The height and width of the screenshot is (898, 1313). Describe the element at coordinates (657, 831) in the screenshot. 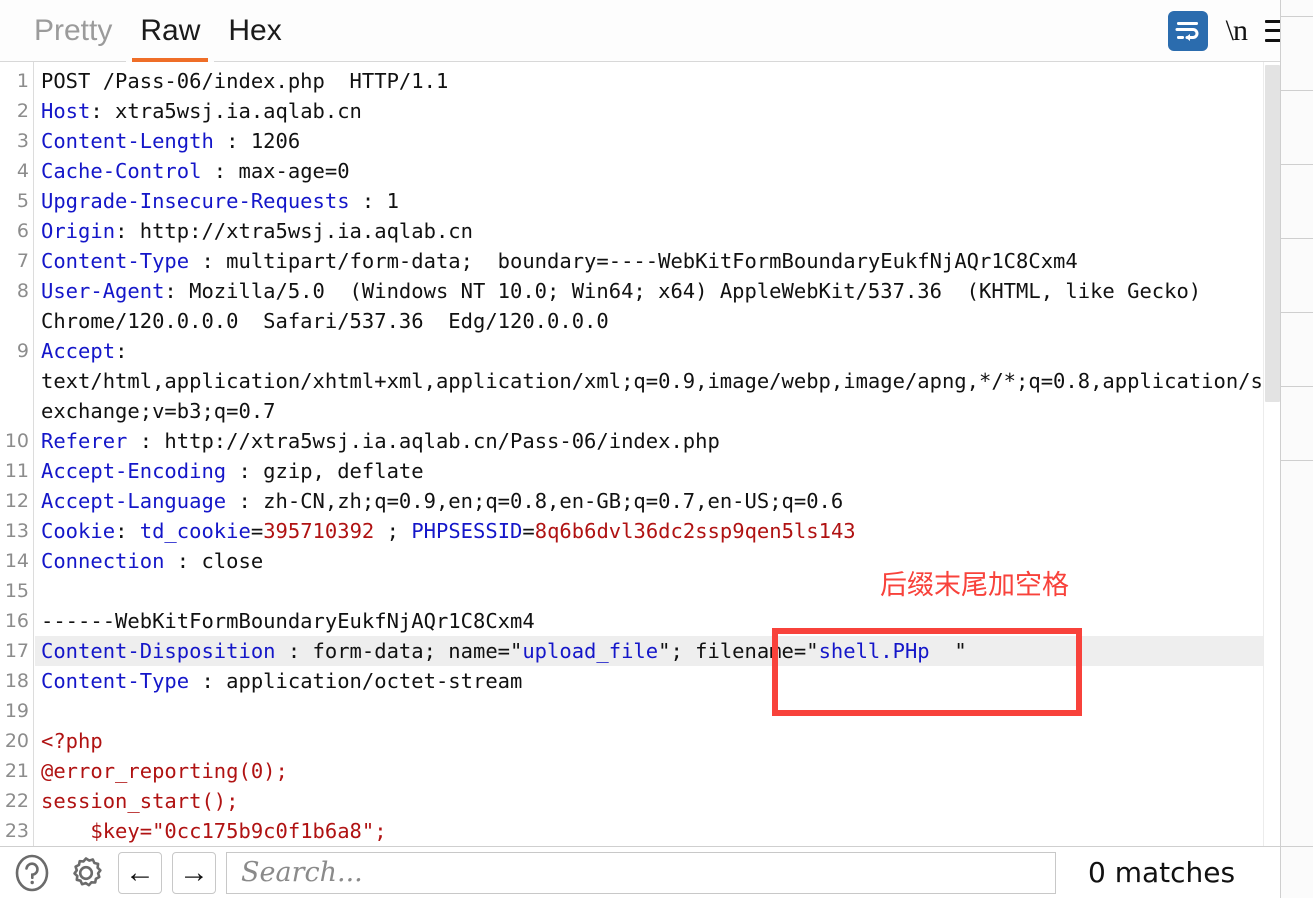

I see `code-line: $key="0cc175b9c0f1b6a8";` at that location.